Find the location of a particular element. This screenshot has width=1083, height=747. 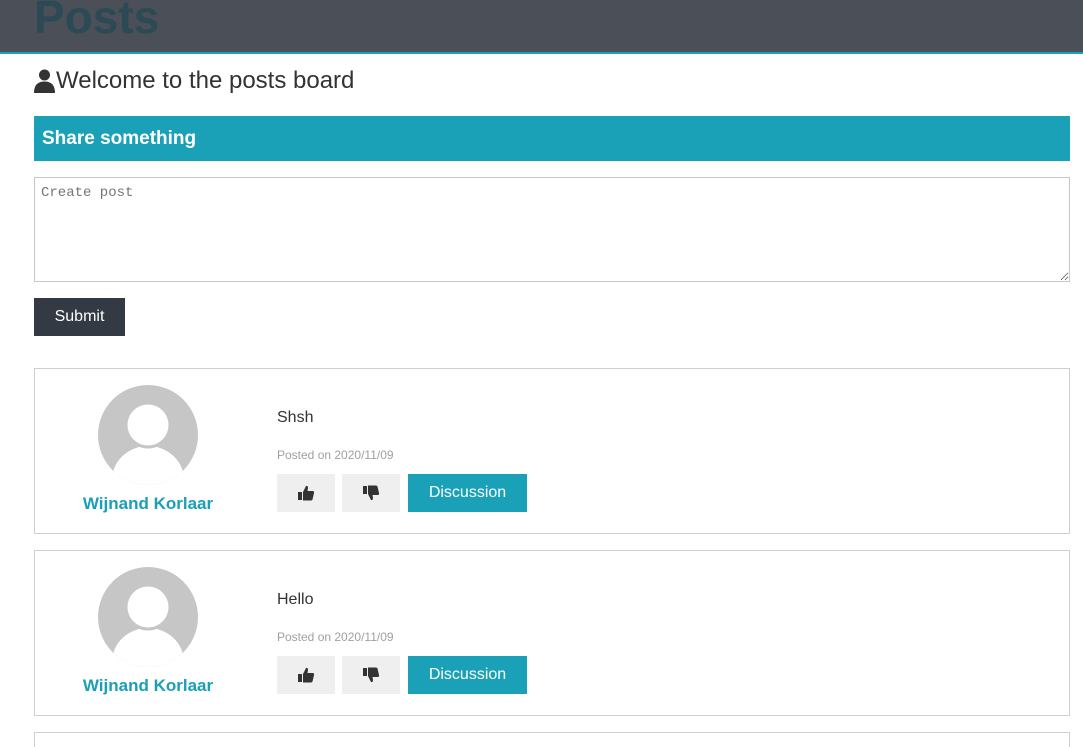

top-navbar: Posts is located at coordinates (541, 27).